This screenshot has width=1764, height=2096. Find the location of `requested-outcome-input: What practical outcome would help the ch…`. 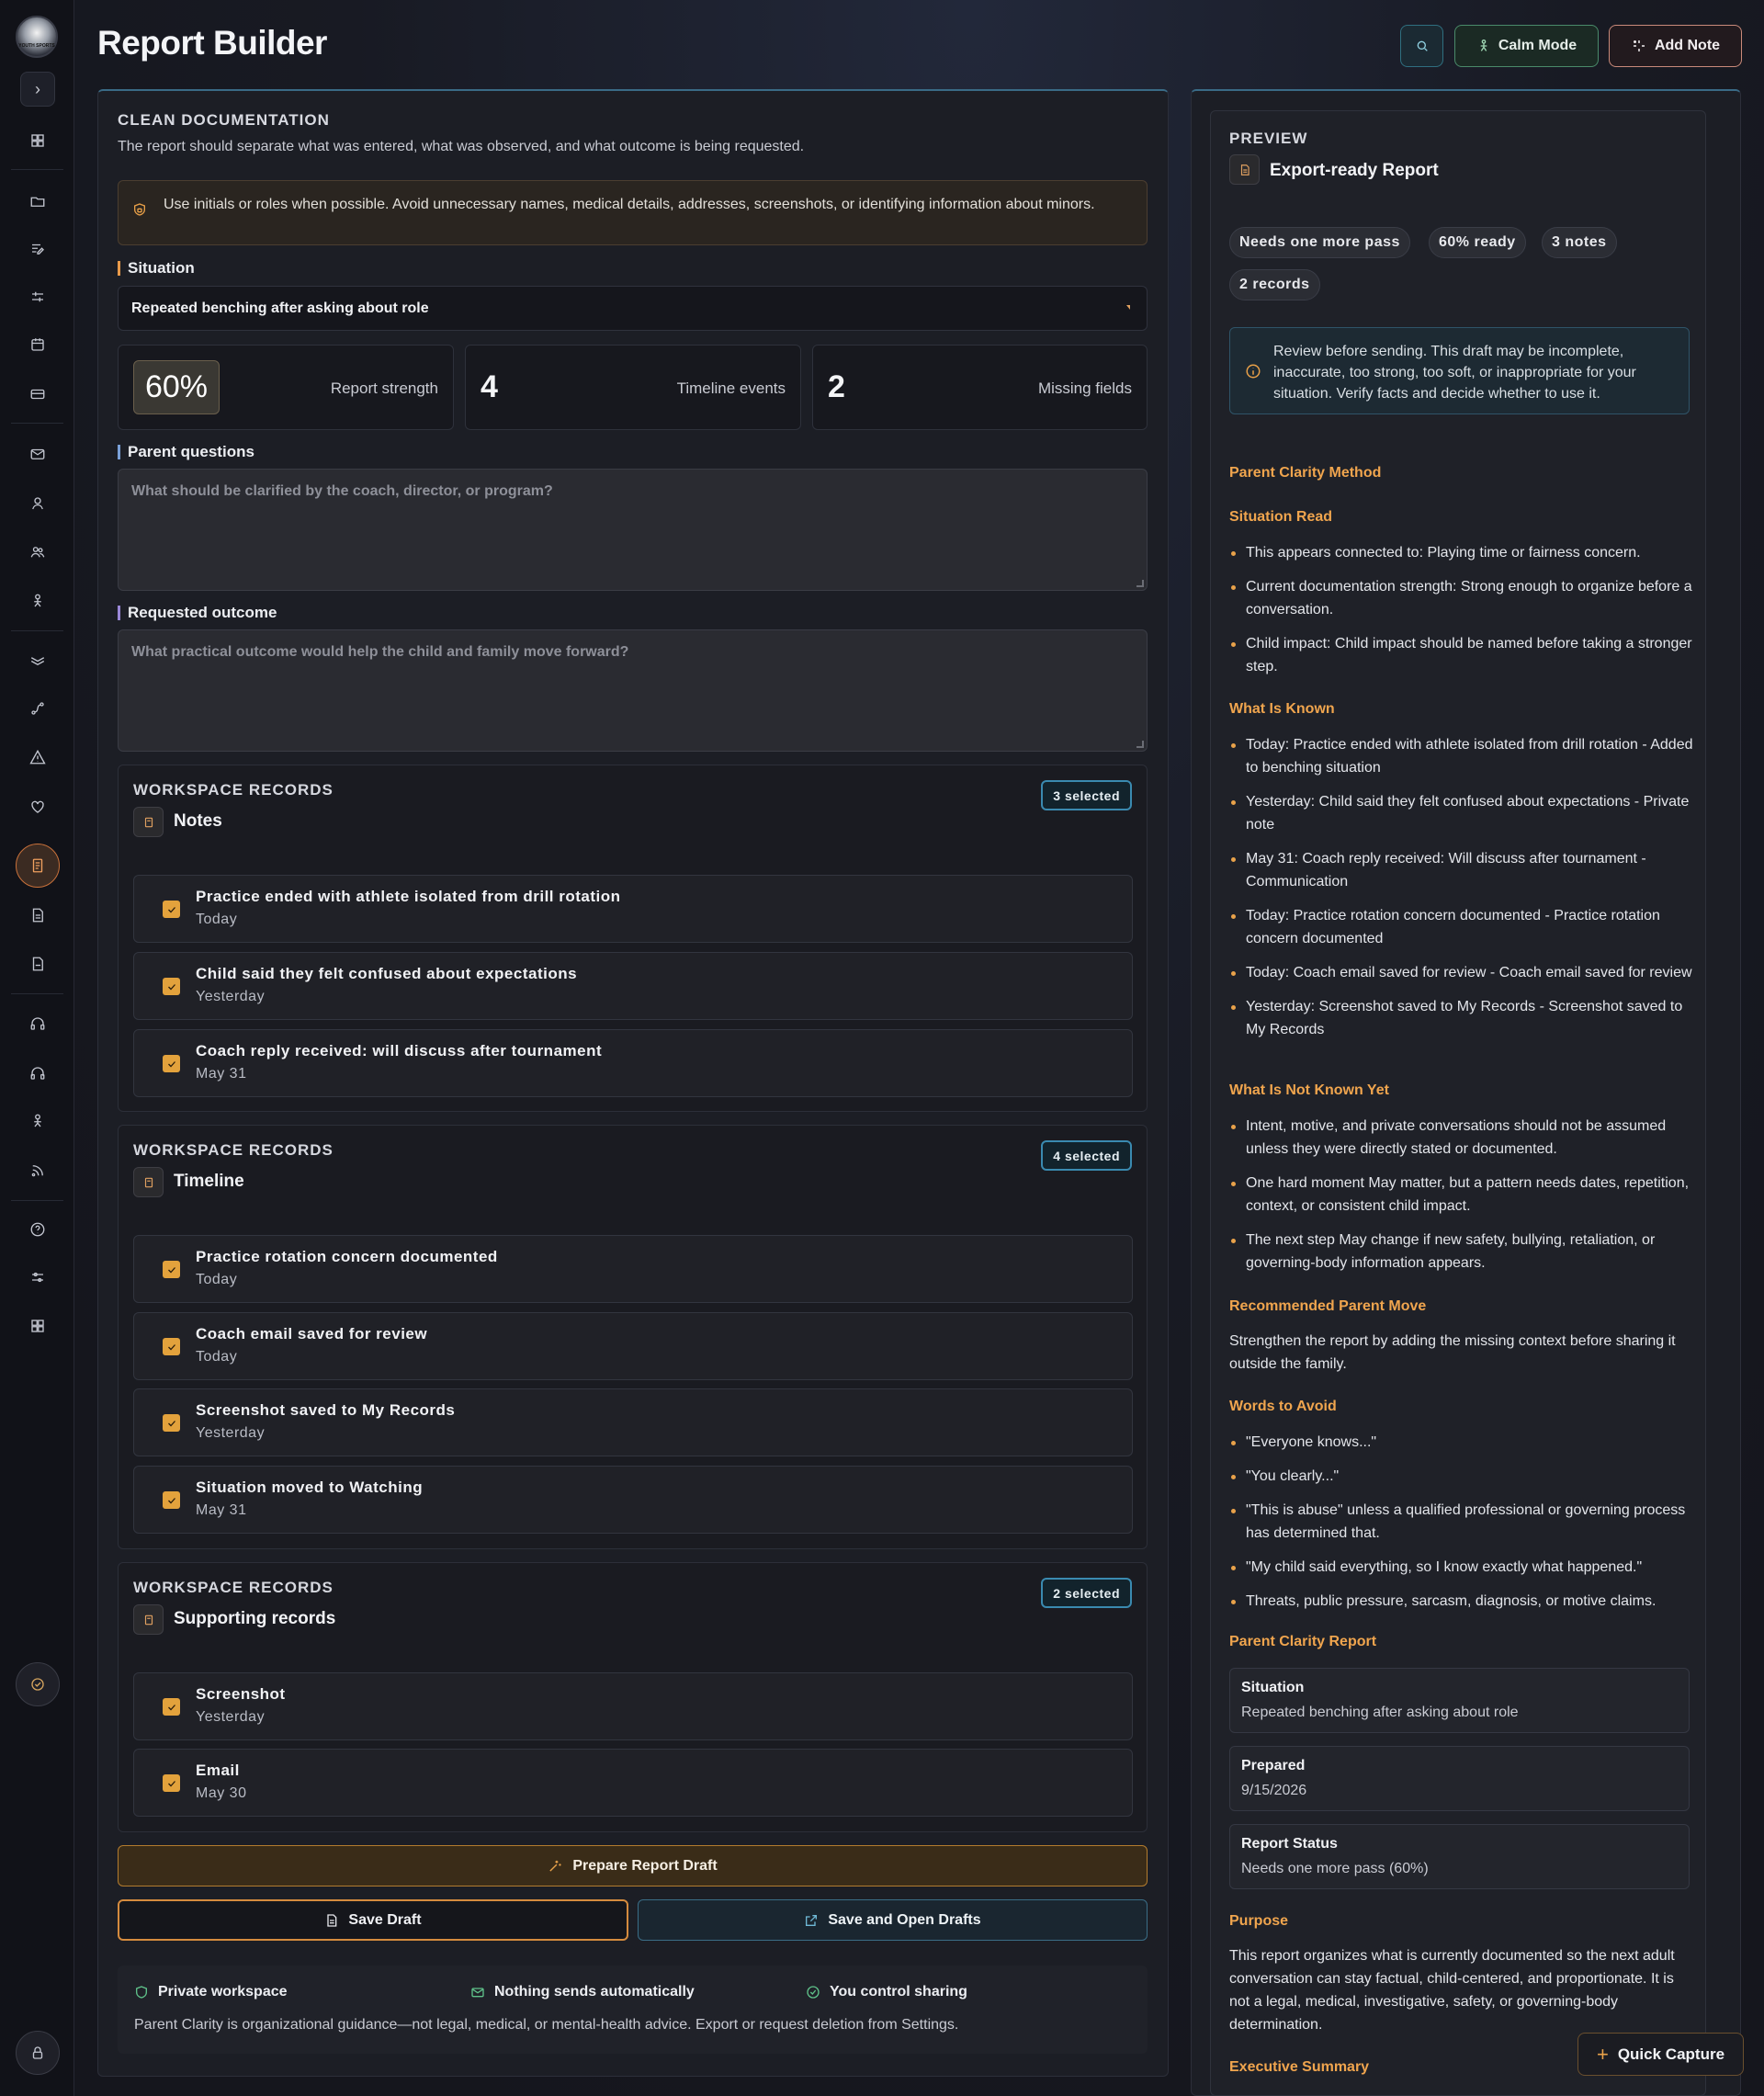

requested-outcome-input: What practical outcome would help the ch… is located at coordinates (633, 690).